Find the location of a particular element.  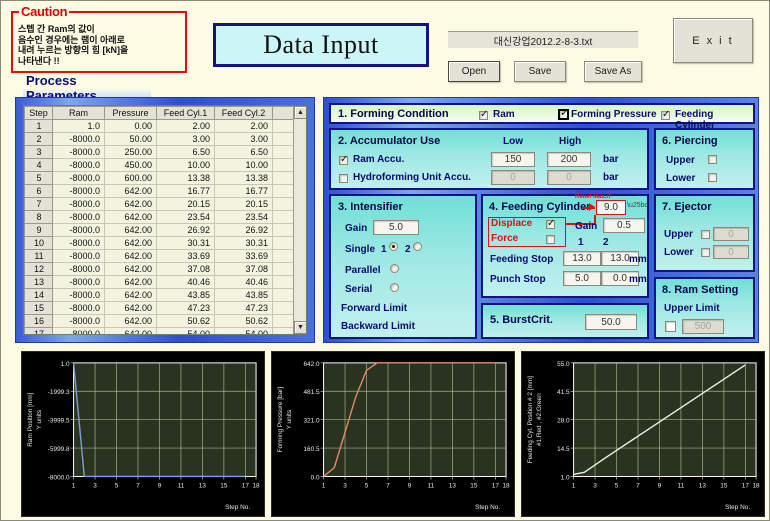

table-row: 10 -8000.0 642.00 30.31 30.31 is located at coordinates (160, 243).